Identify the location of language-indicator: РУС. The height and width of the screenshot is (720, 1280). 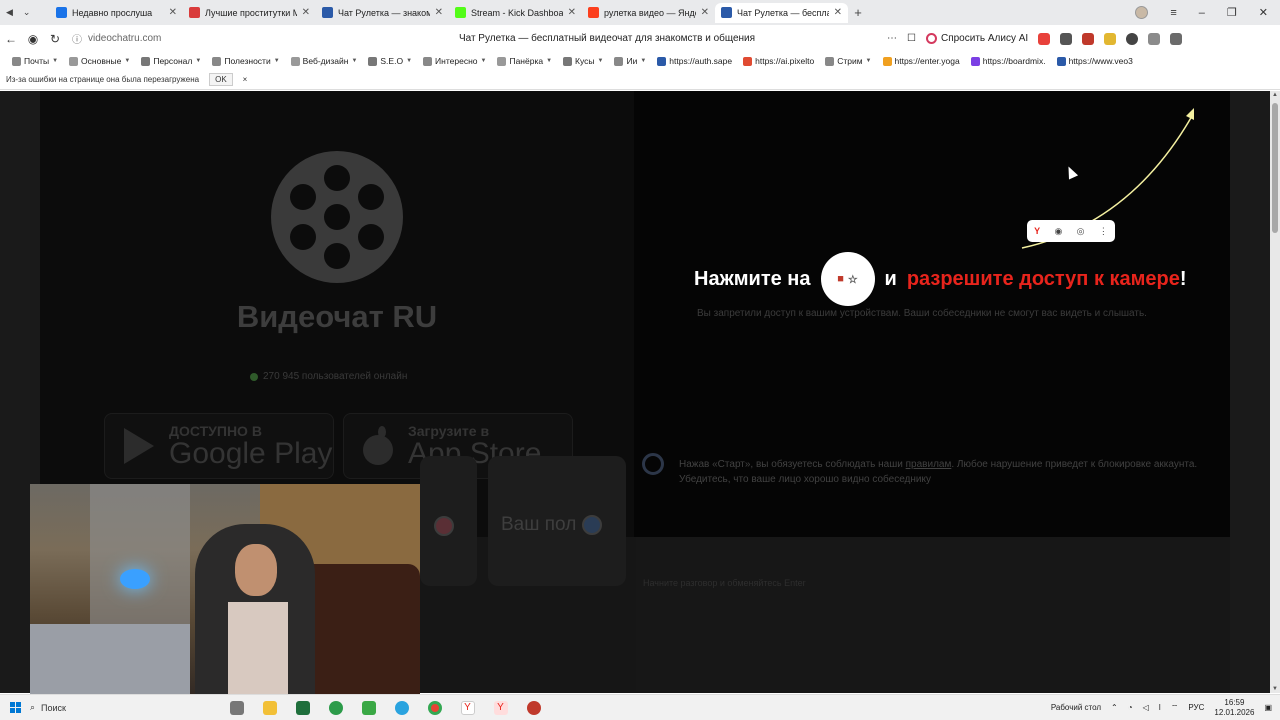
(1196, 707).